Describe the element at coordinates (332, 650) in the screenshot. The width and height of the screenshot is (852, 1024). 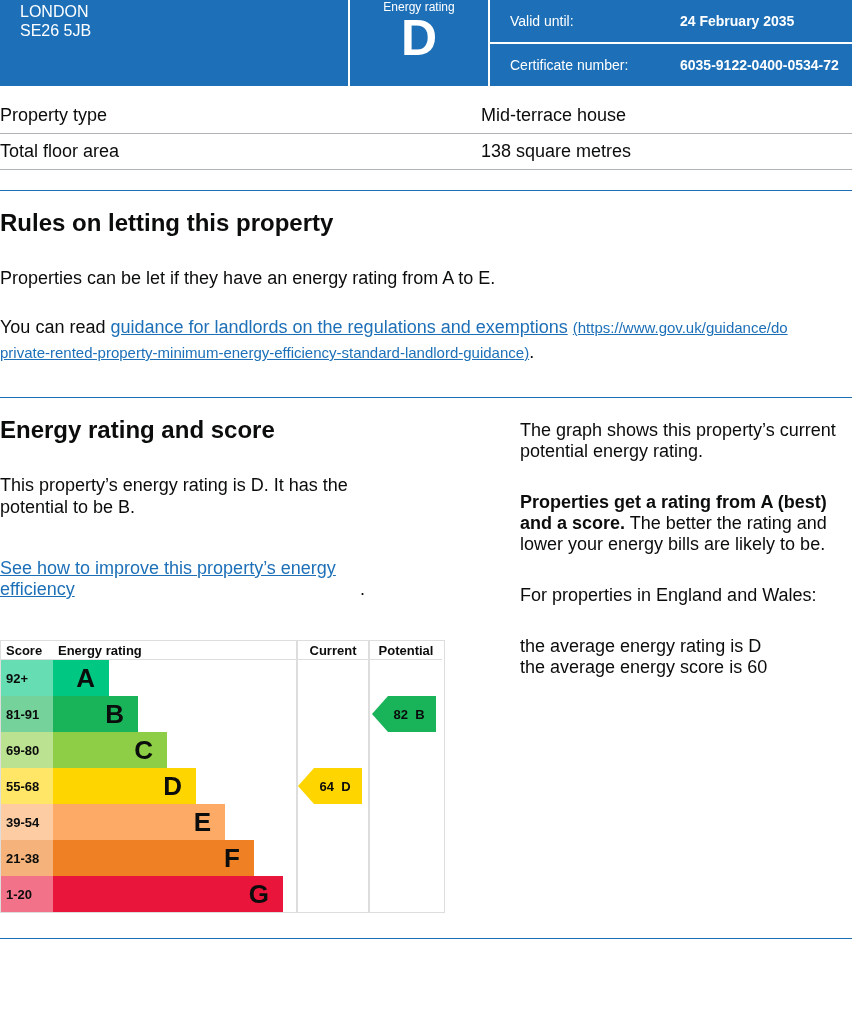
I see `column-header: Current` at that location.